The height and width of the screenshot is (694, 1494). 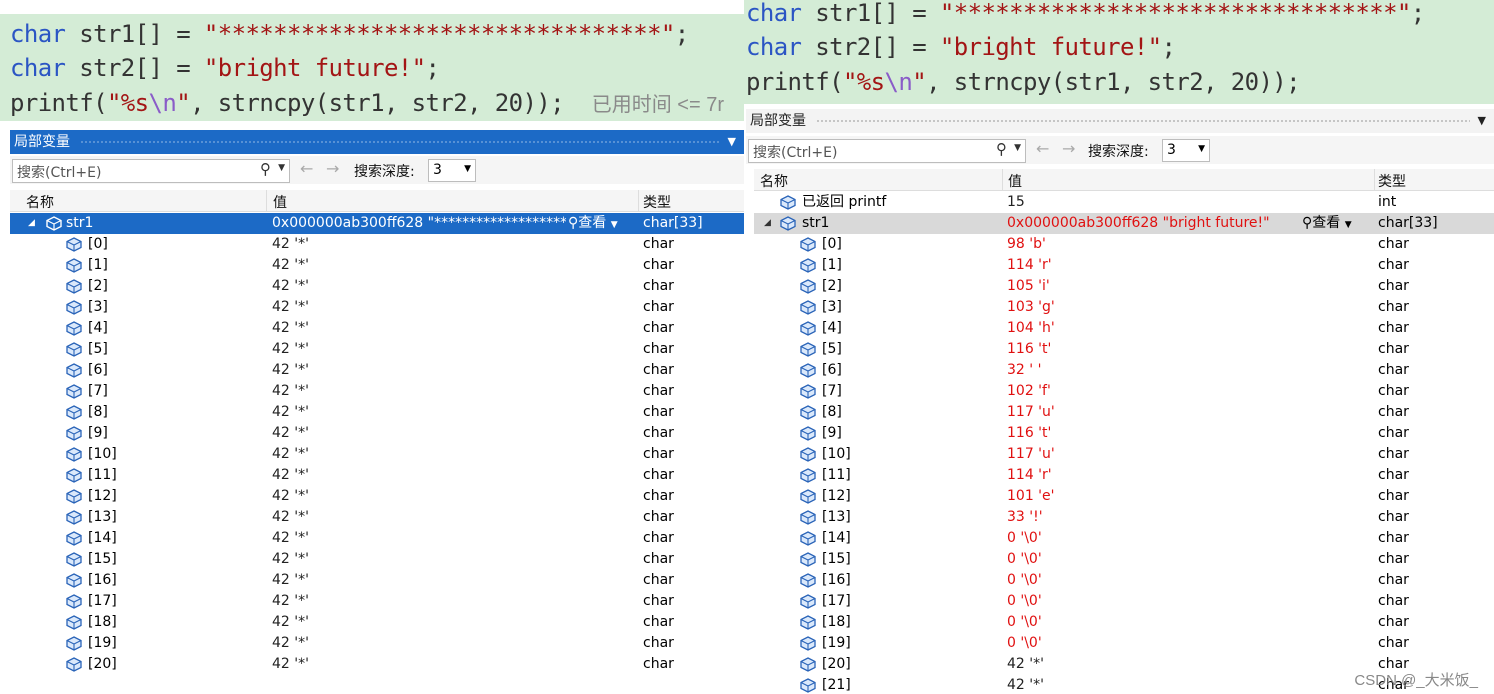 What do you see at coordinates (1124, 202) in the screenshot?
I see `table-row-return-value: 已返回 printf 15 int` at bounding box center [1124, 202].